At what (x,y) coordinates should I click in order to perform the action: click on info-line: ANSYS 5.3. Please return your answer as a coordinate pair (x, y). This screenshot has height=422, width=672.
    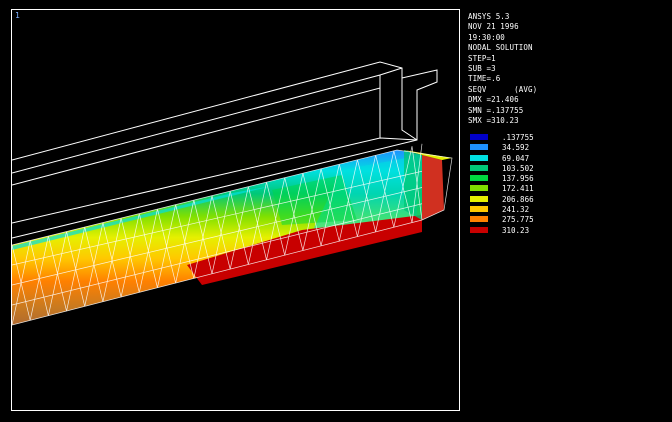
    Looking at the image, I should click on (489, 16).